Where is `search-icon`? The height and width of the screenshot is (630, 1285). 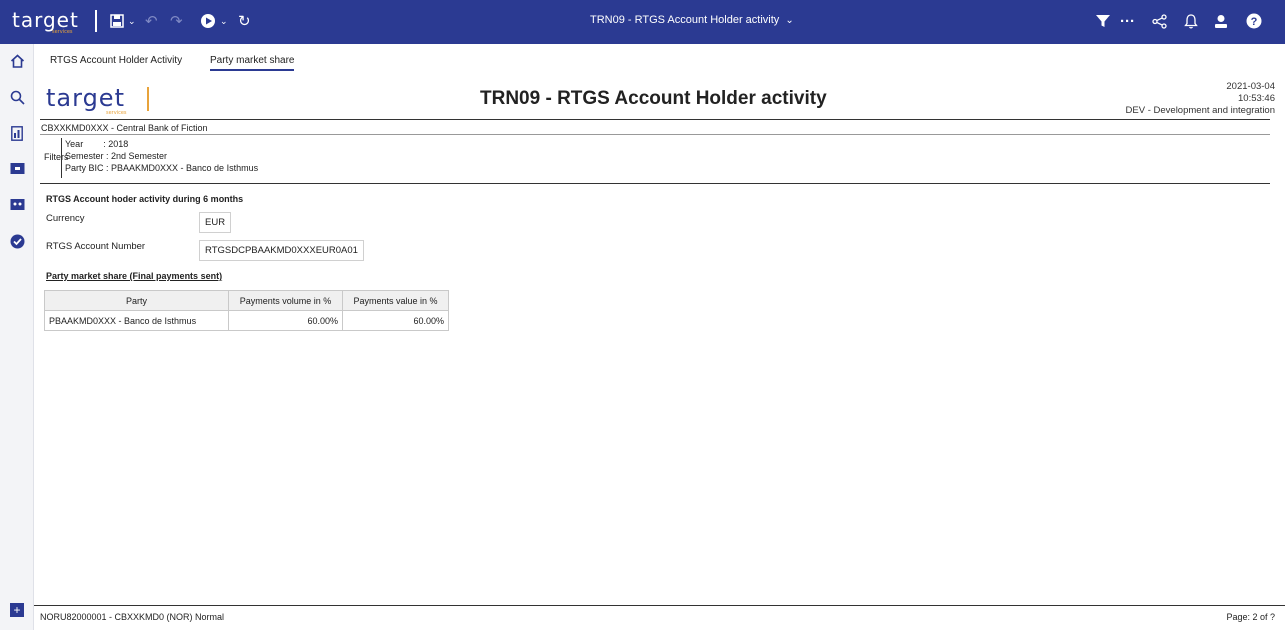 search-icon is located at coordinates (17, 97).